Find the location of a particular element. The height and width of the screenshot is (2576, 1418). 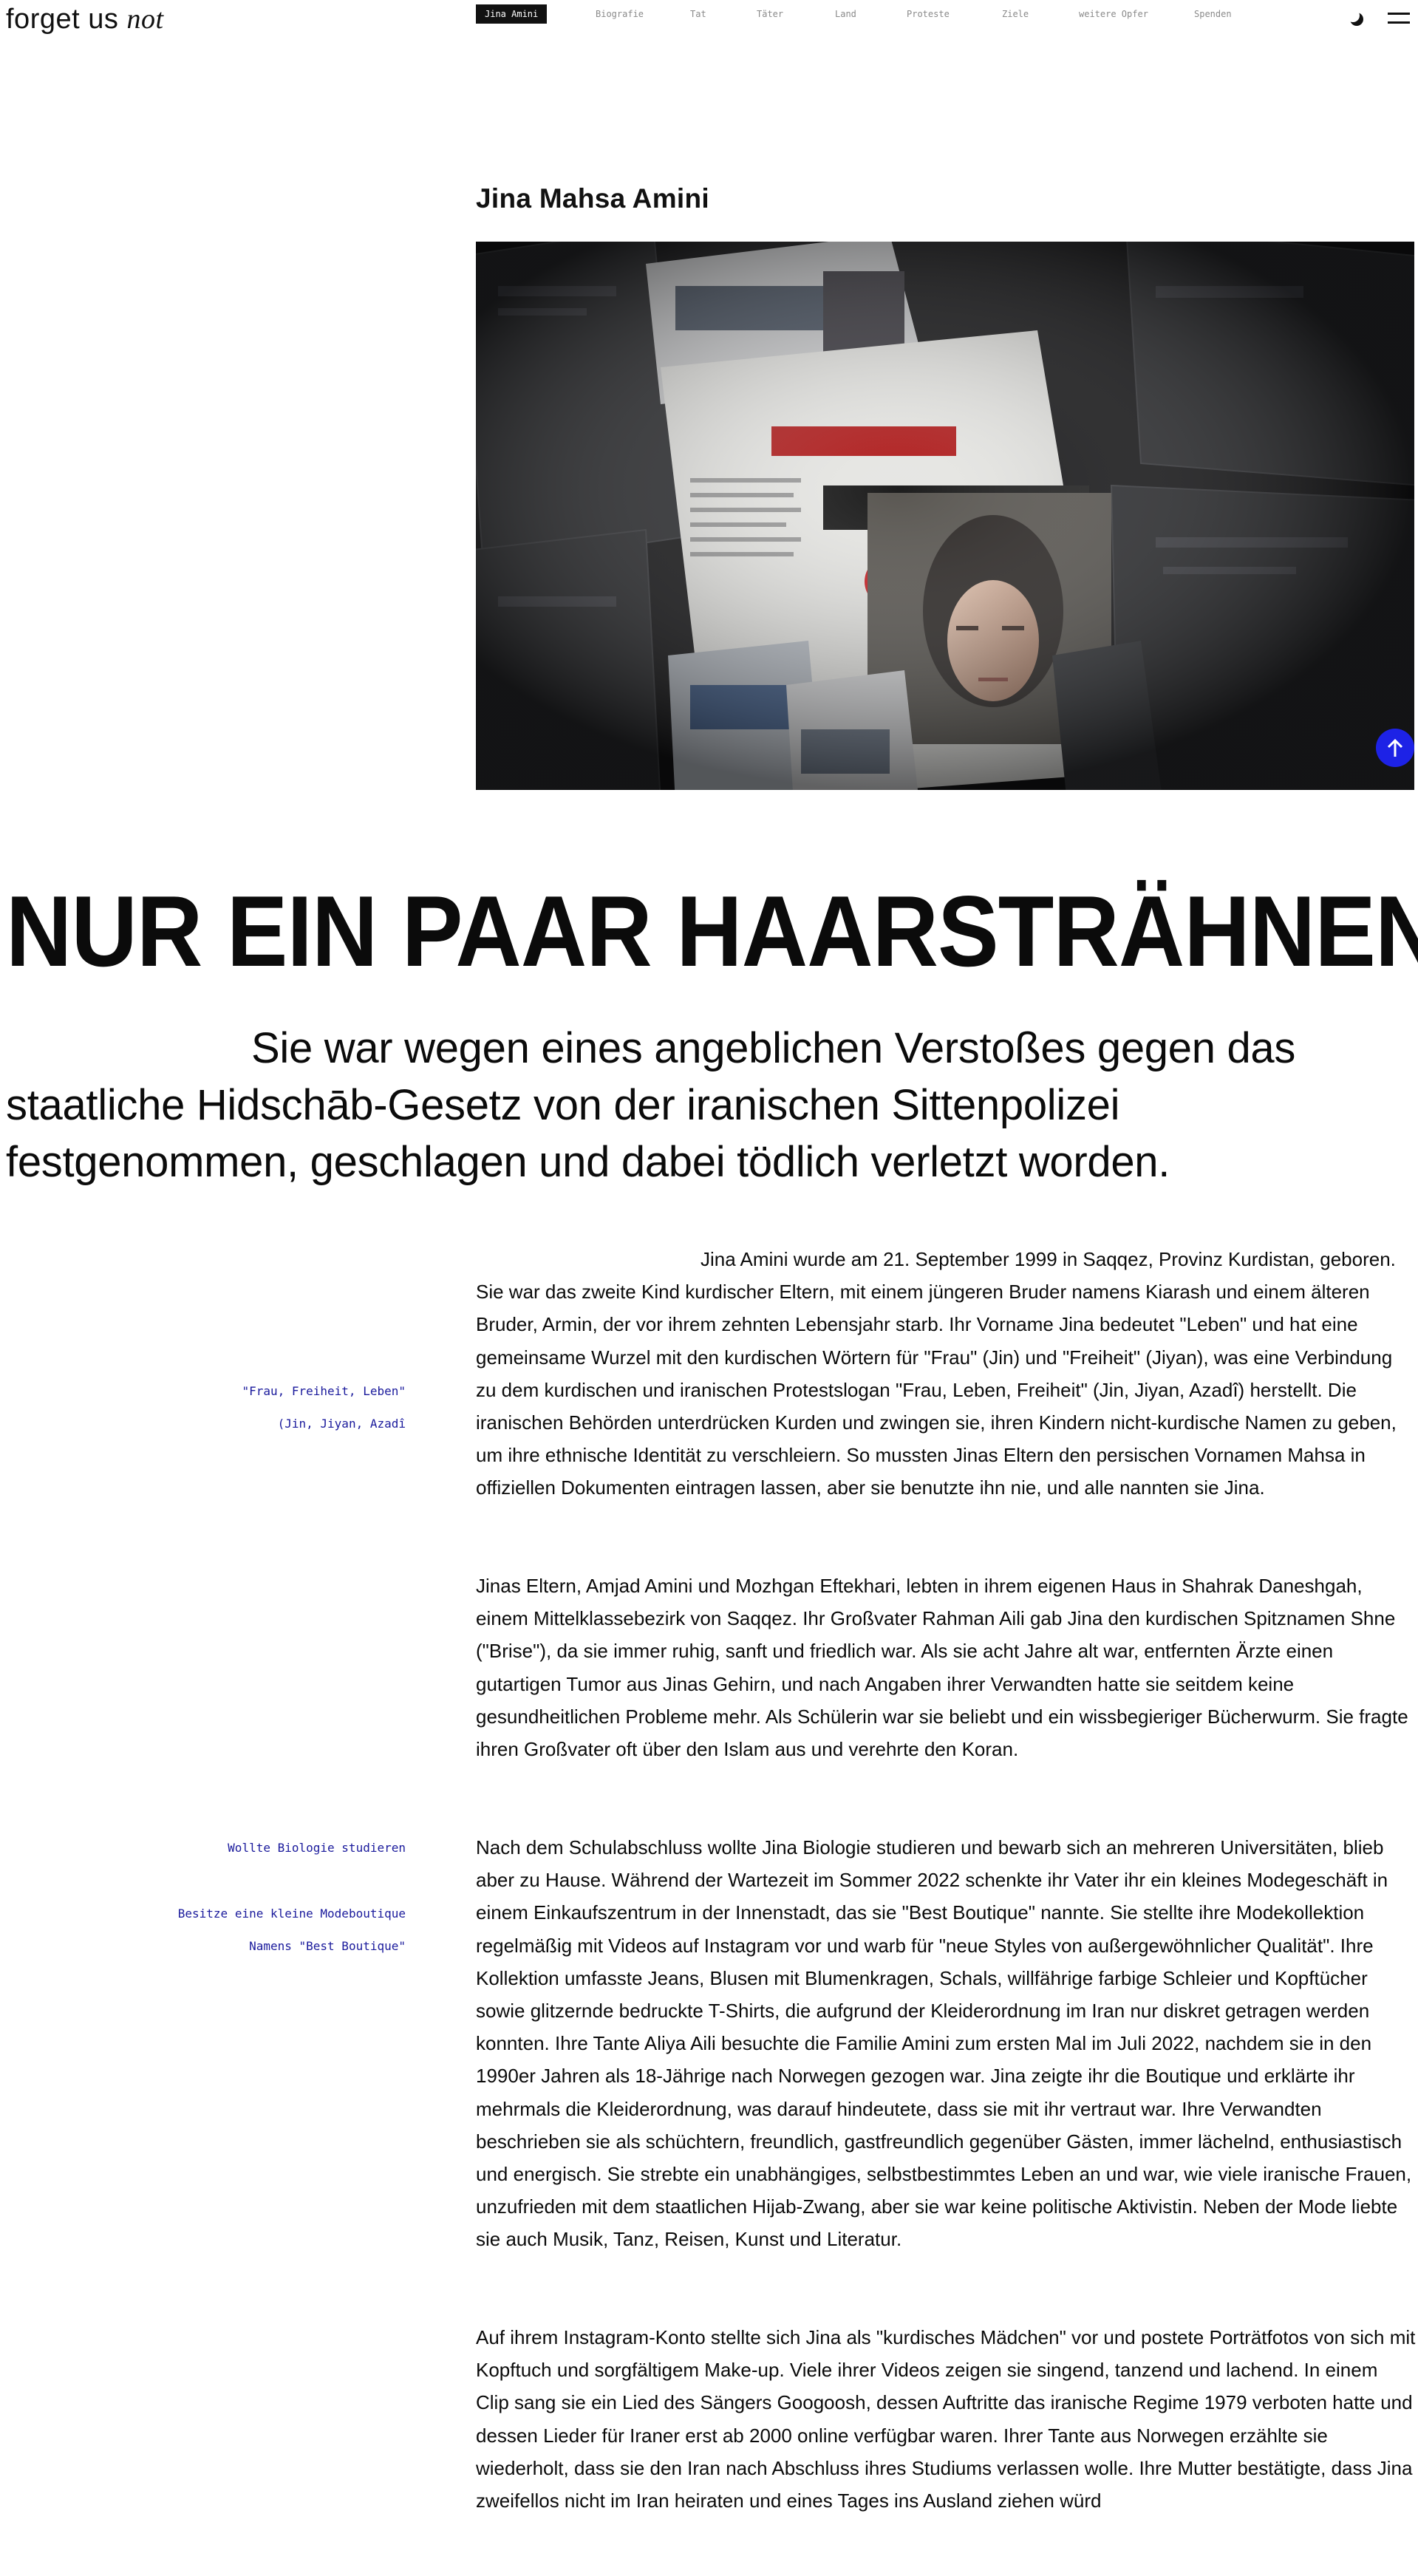

nav-item-tat: Tat is located at coordinates (698, 14).